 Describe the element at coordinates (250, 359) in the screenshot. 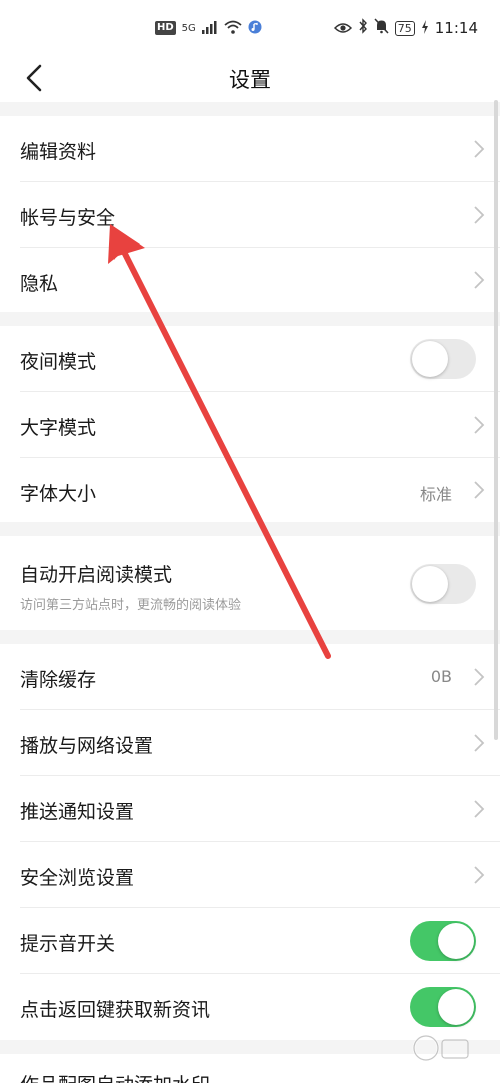

I see `settings-row-night-mode: 夜间模式` at that location.